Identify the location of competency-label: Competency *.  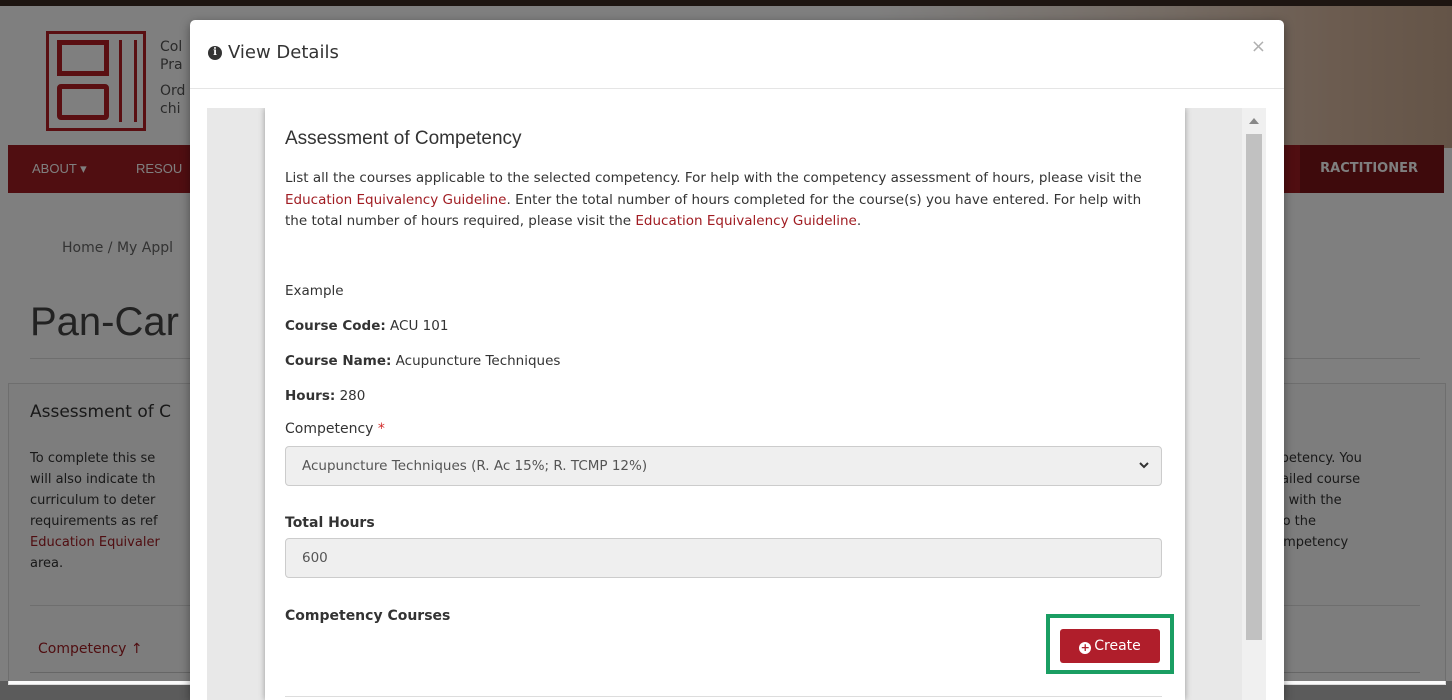
(335, 429).